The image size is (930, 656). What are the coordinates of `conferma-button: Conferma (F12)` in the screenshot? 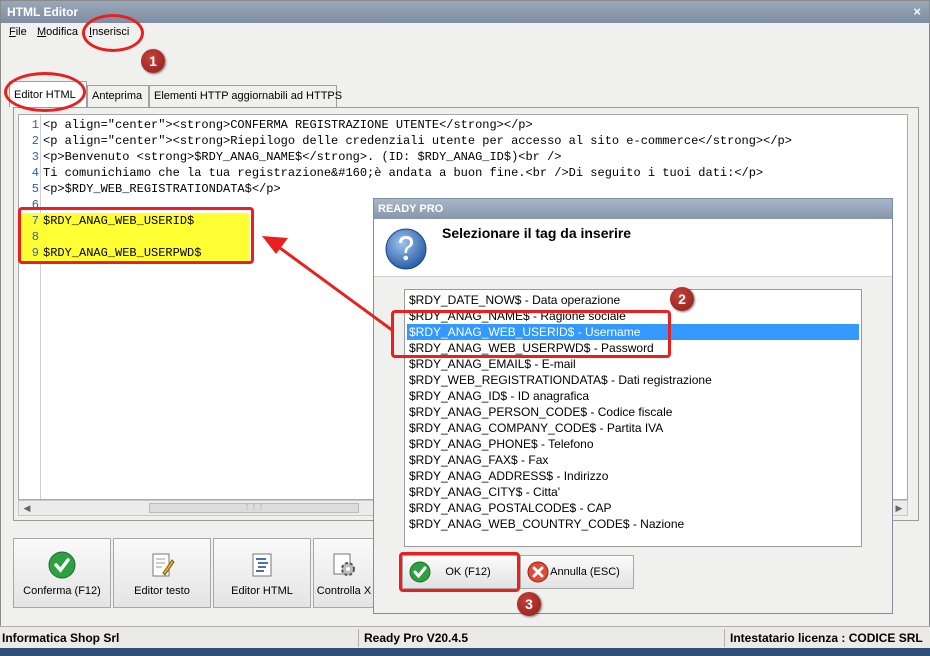 It's located at (62, 573).